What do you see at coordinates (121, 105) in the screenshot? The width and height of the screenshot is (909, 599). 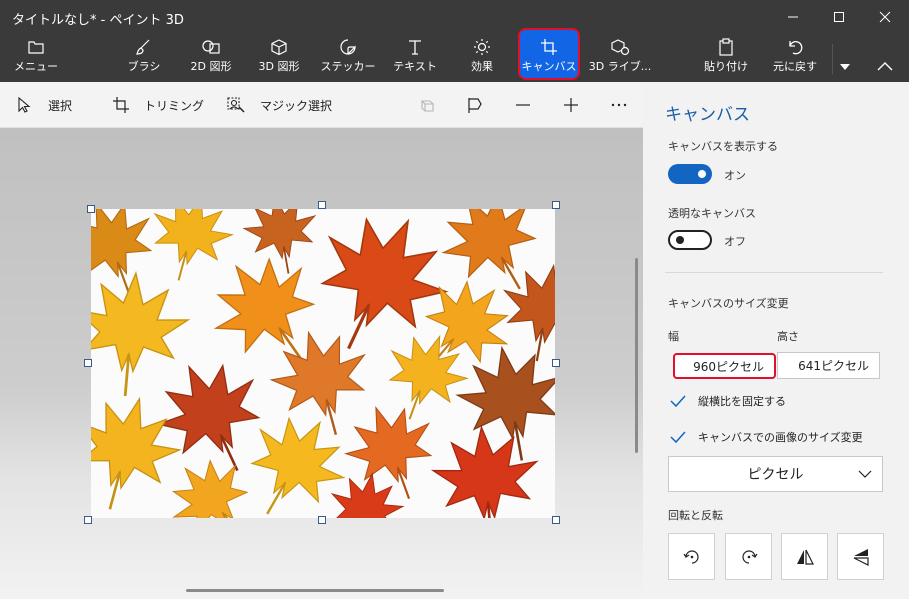 I see `crop-icon` at bounding box center [121, 105].